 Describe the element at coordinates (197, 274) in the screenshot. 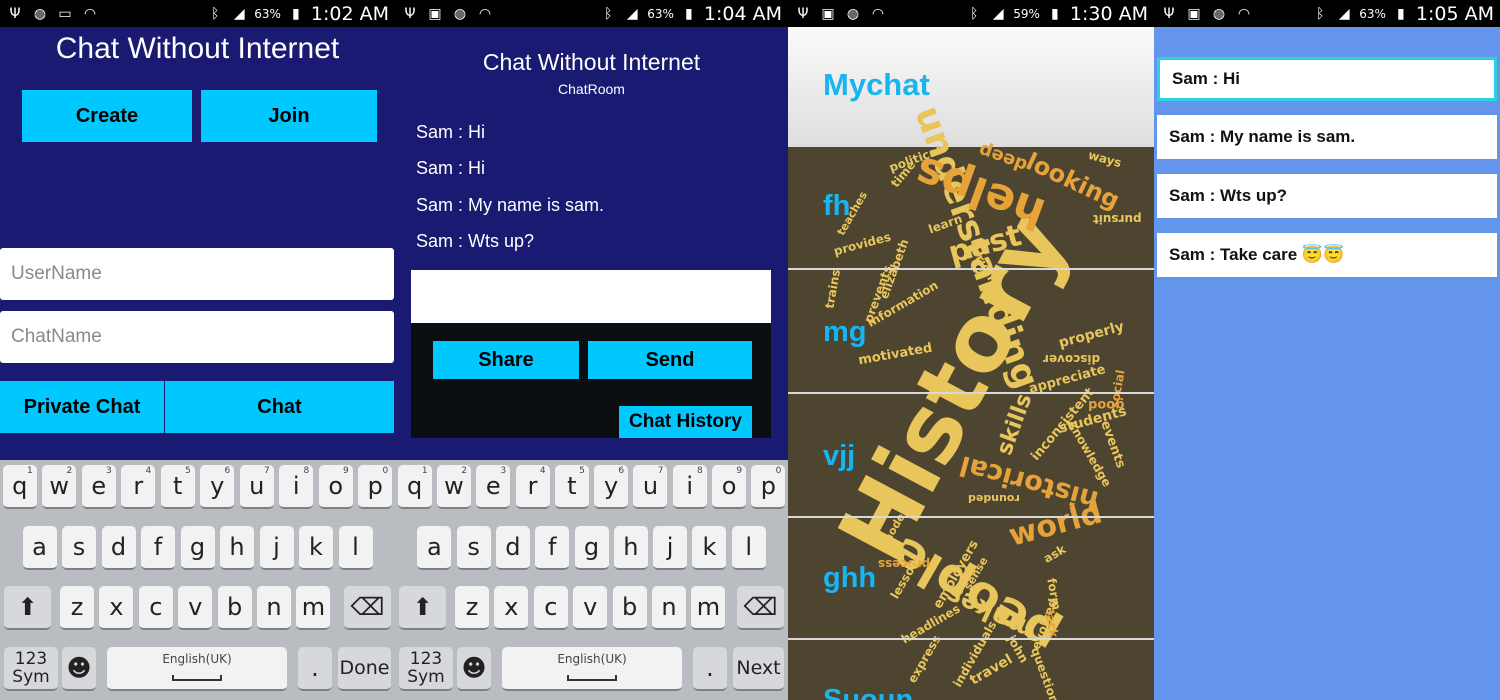

I see `username-field: UserName` at that location.